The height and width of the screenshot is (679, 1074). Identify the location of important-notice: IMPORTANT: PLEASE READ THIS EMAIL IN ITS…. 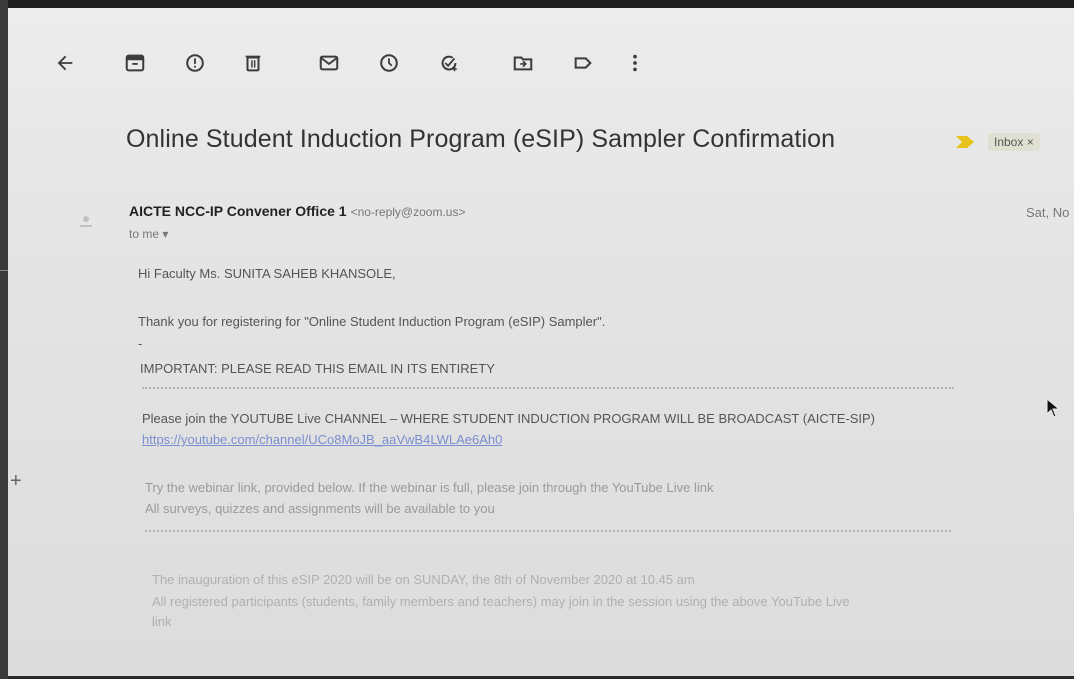
(317, 368).